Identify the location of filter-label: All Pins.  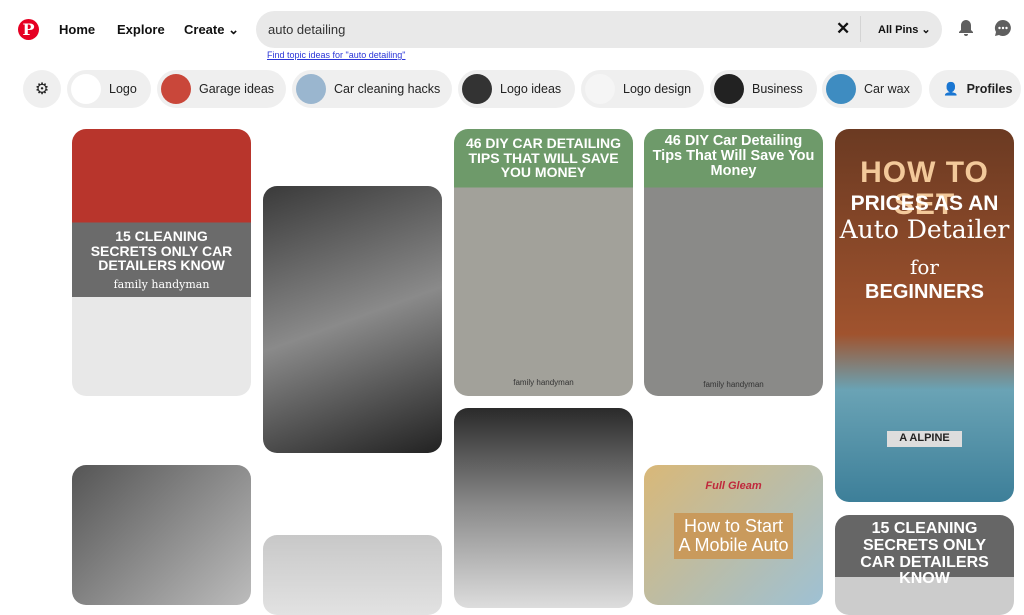
(898, 30).